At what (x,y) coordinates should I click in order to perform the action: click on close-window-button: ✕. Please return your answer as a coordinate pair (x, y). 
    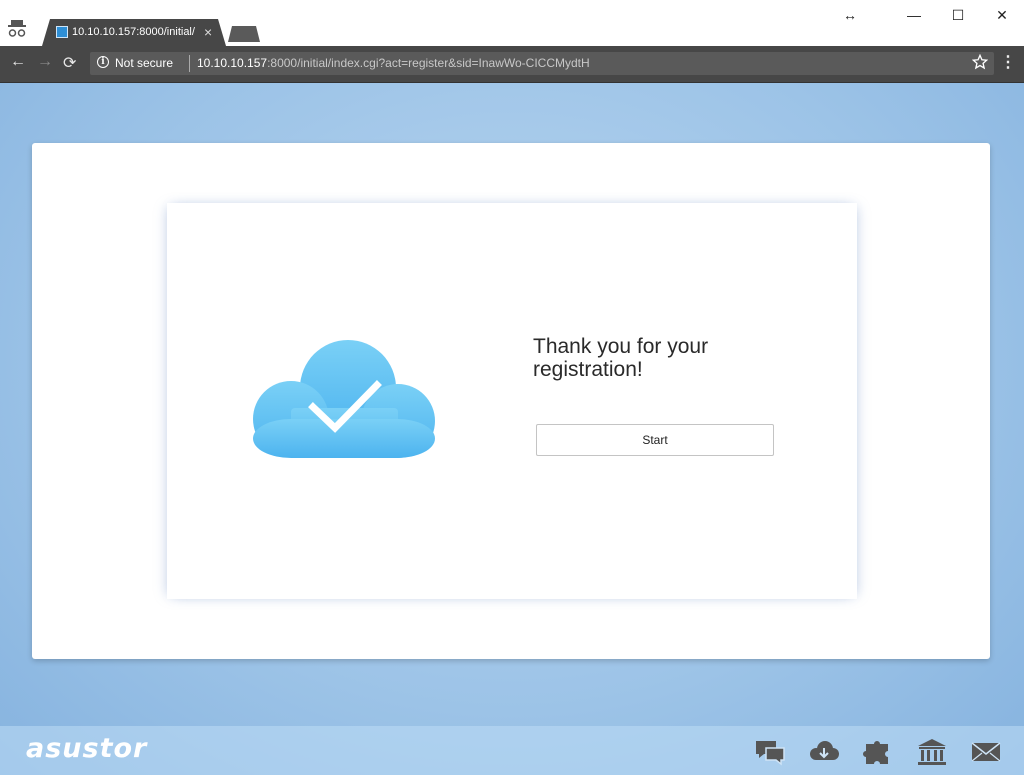
    Looking at the image, I should click on (1002, 15).